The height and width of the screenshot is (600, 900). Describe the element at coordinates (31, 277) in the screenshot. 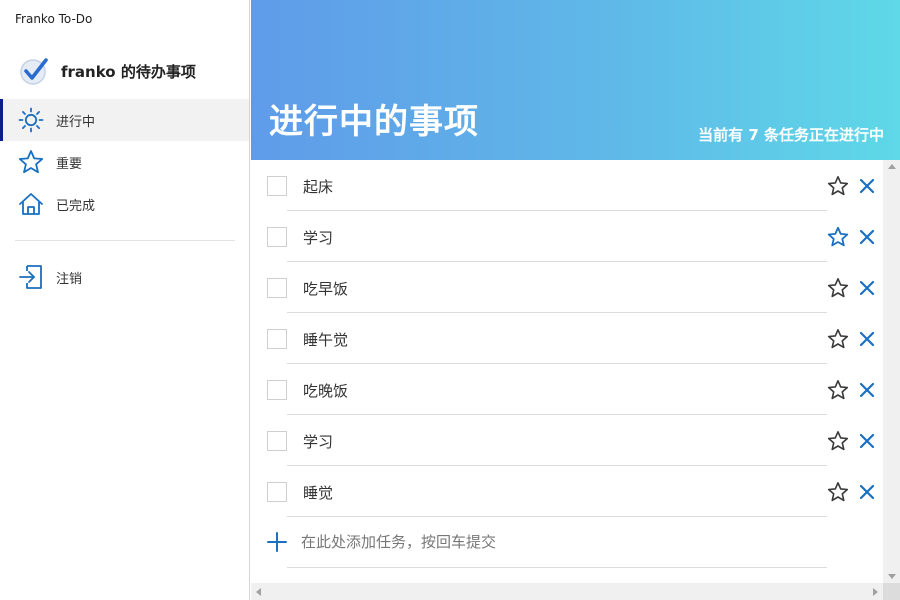

I see `logout-icon` at that location.